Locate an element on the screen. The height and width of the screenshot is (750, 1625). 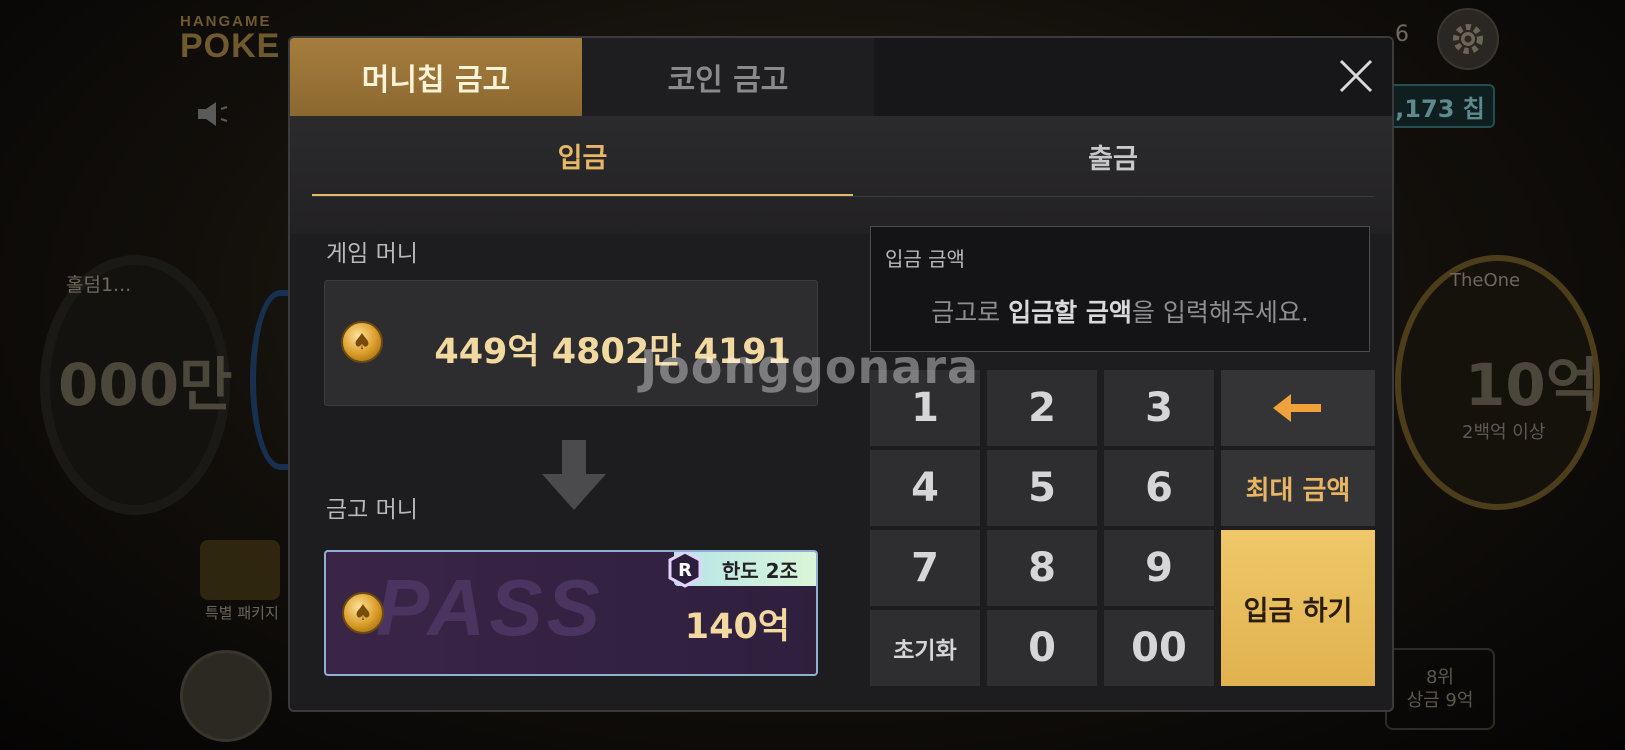
deposit-amount-placeholder: 금고로 입금할 금액을 입력해주세요. is located at coordinates (1120, 312).